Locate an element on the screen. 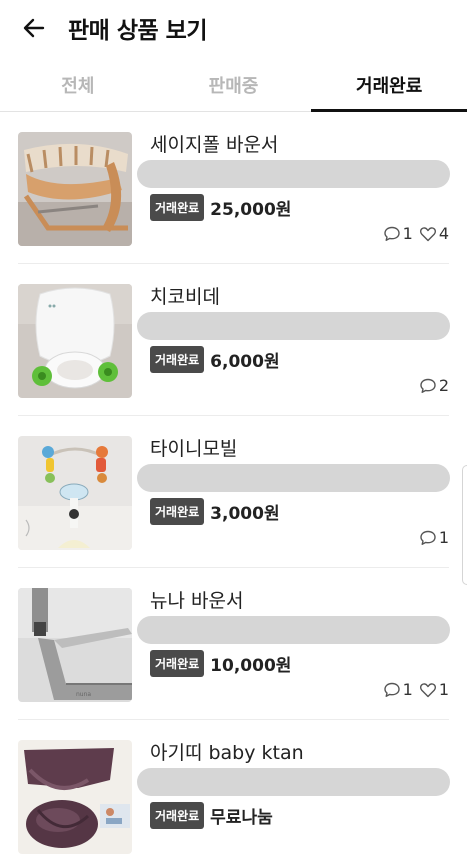 This screenshot has height=865, width=467. price-row: 거래완료 3,000원 is located at coordinates (215, 511).